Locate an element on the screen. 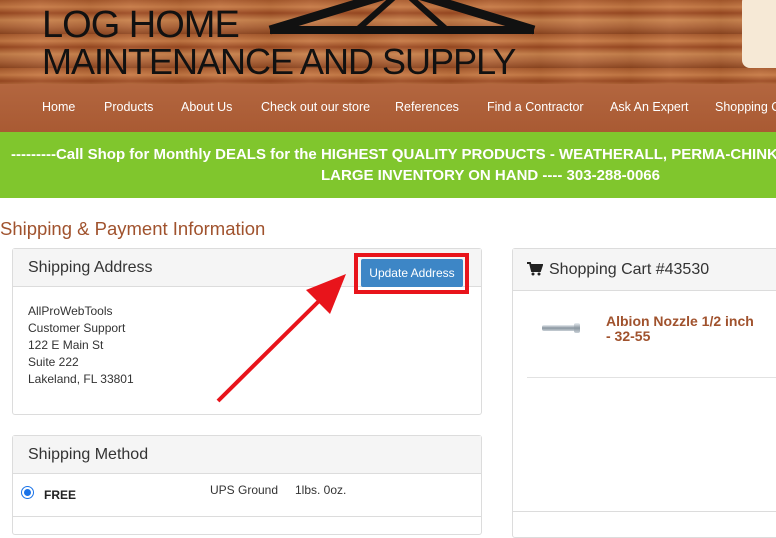  shipping-option-label: FREE is located at coordinates (60, 495).